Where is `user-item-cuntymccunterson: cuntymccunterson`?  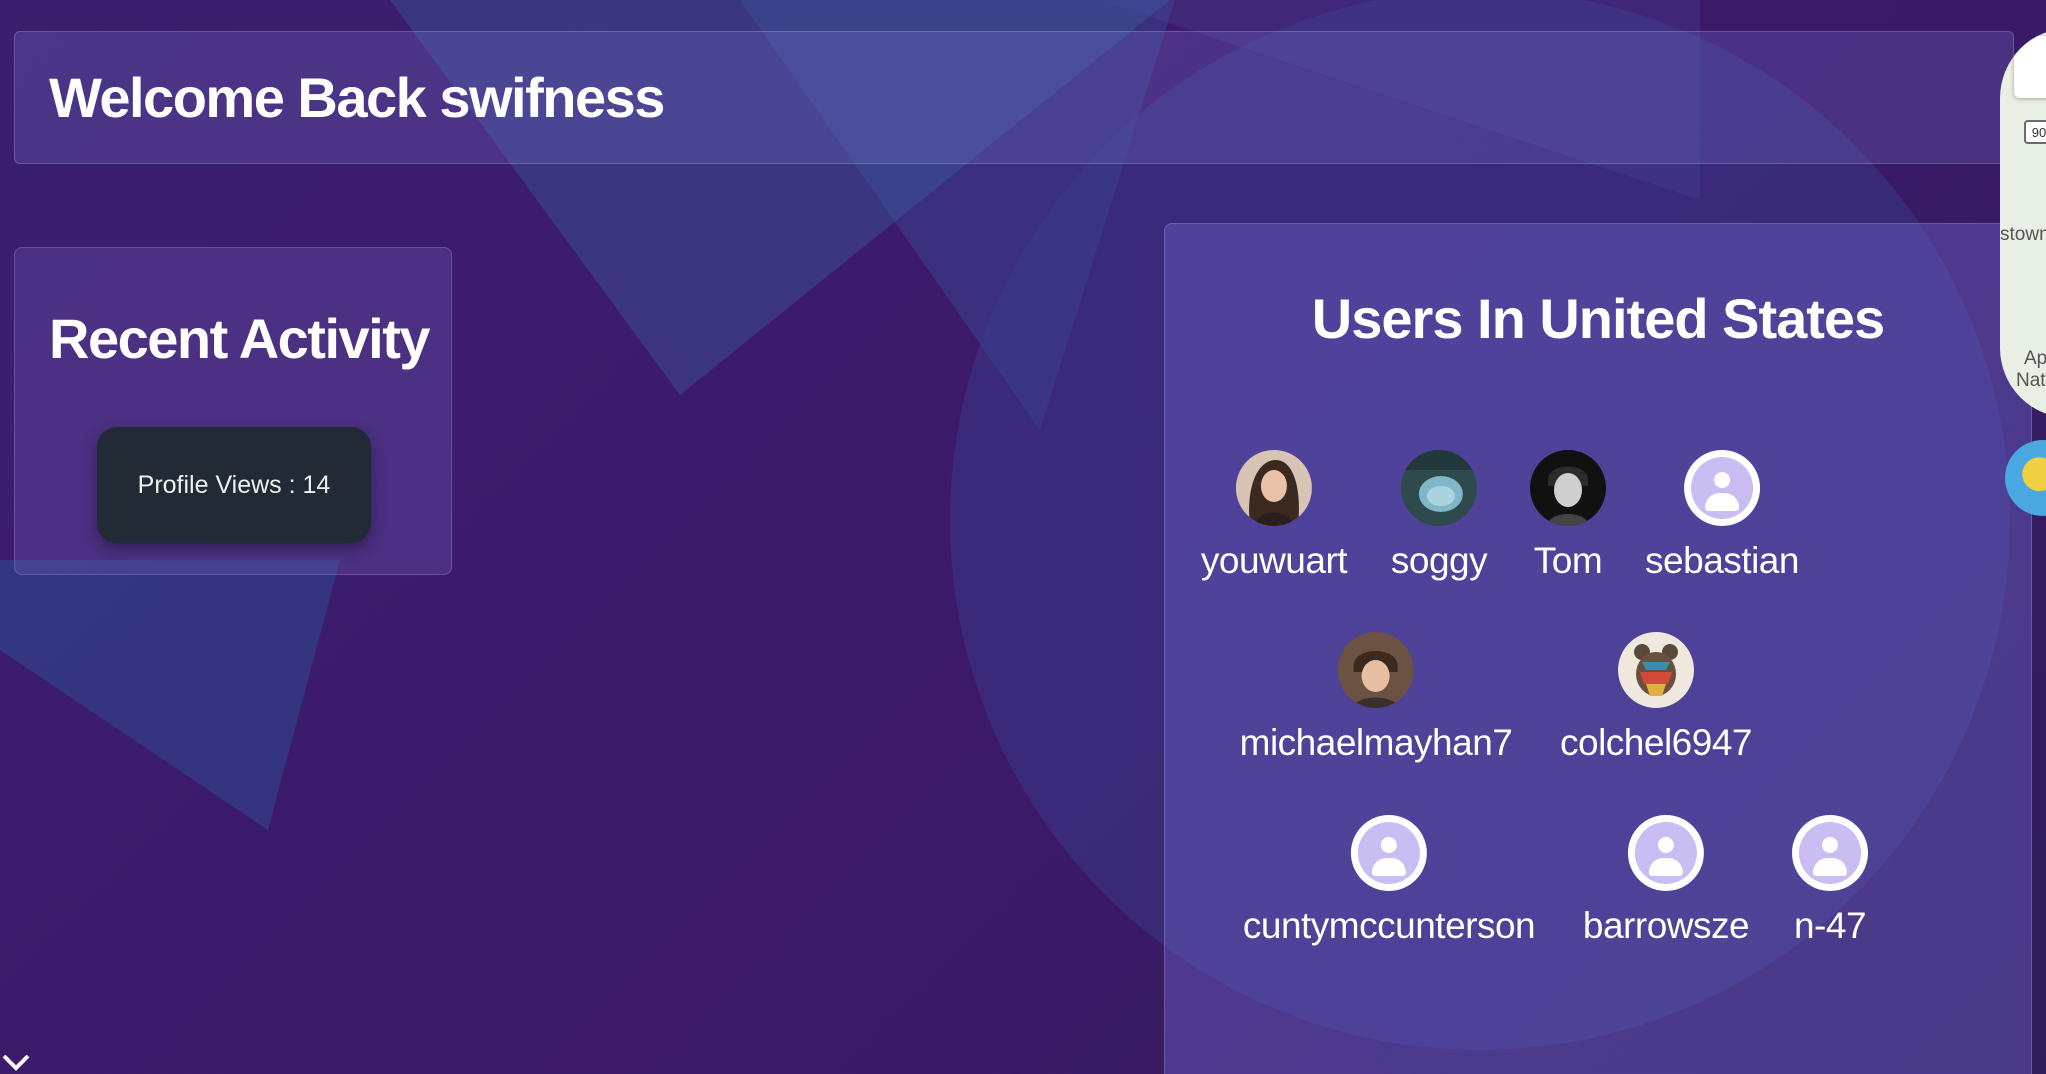 user-item-cuntymccunterson: cuntymccunterson is located at coordinates (1389, 881).